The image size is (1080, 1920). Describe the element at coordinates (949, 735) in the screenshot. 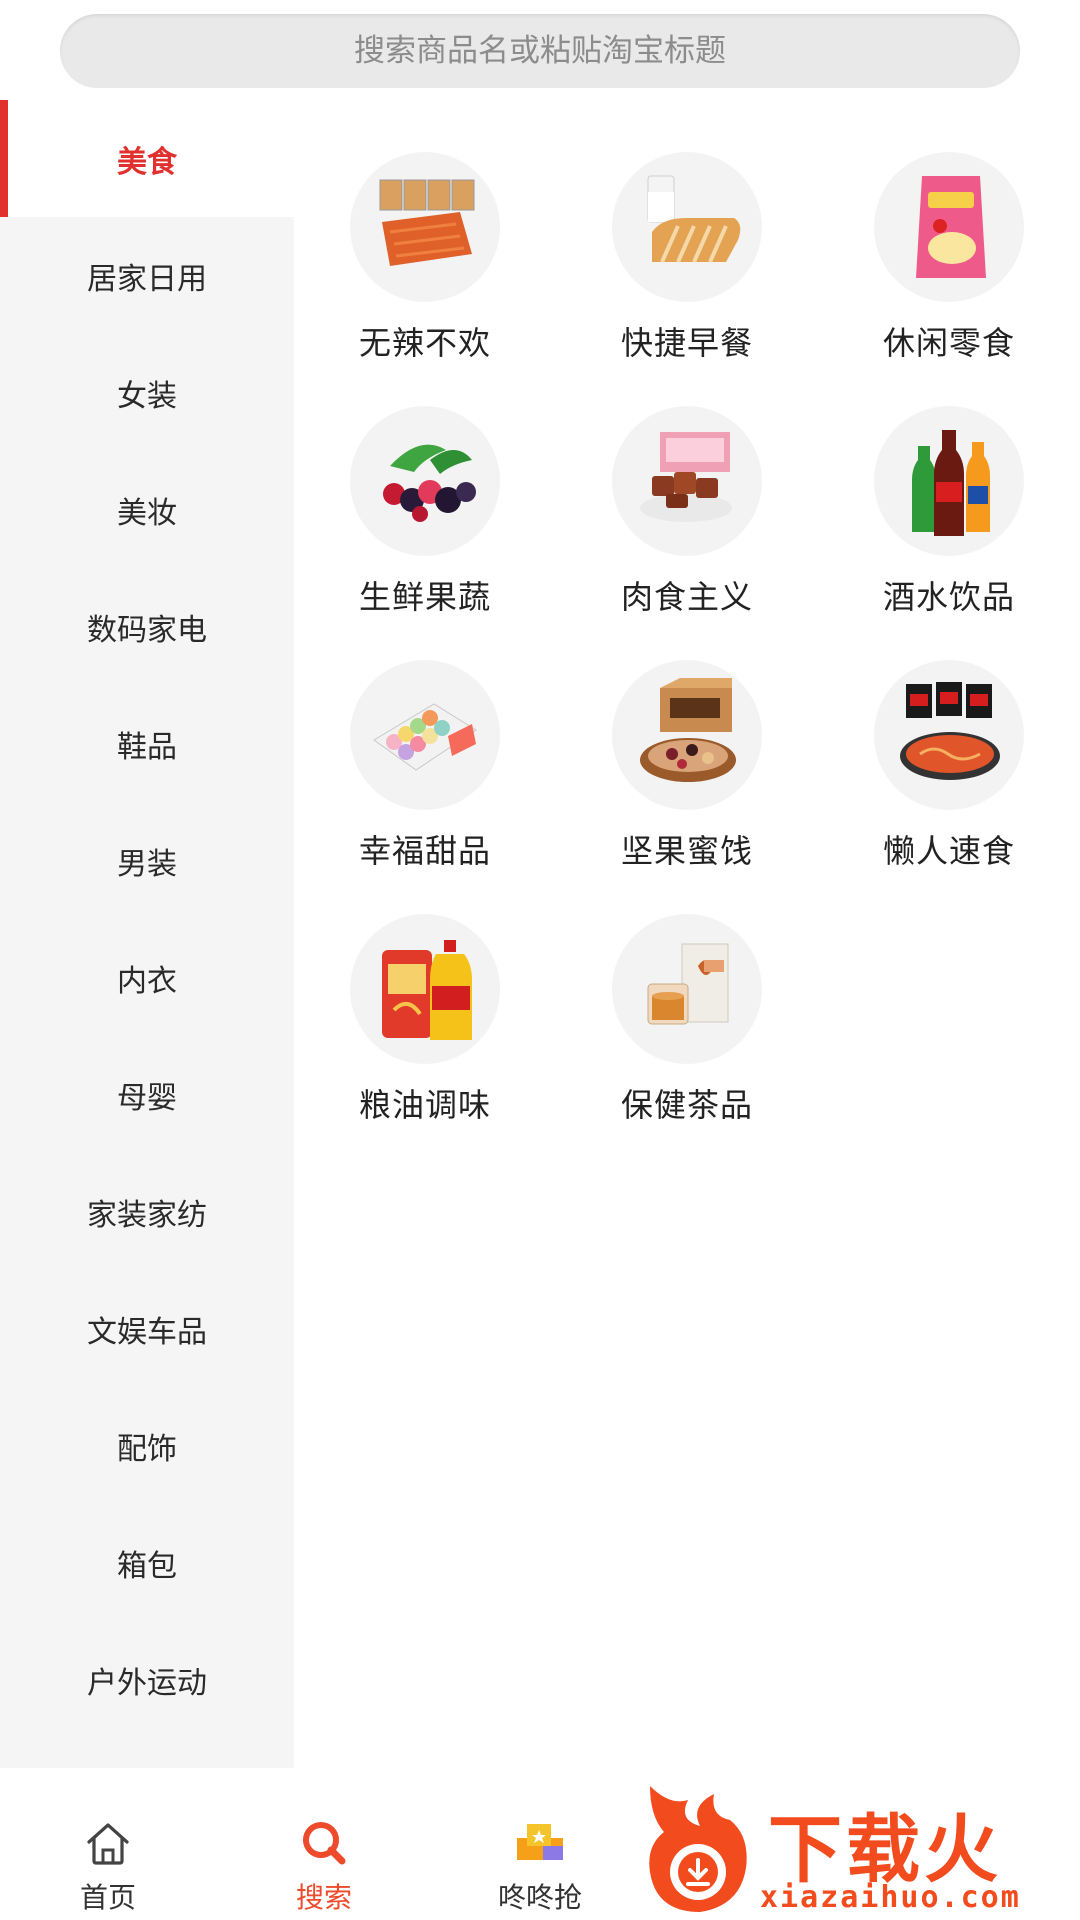

I see `instant-noodles-icon` at that location.